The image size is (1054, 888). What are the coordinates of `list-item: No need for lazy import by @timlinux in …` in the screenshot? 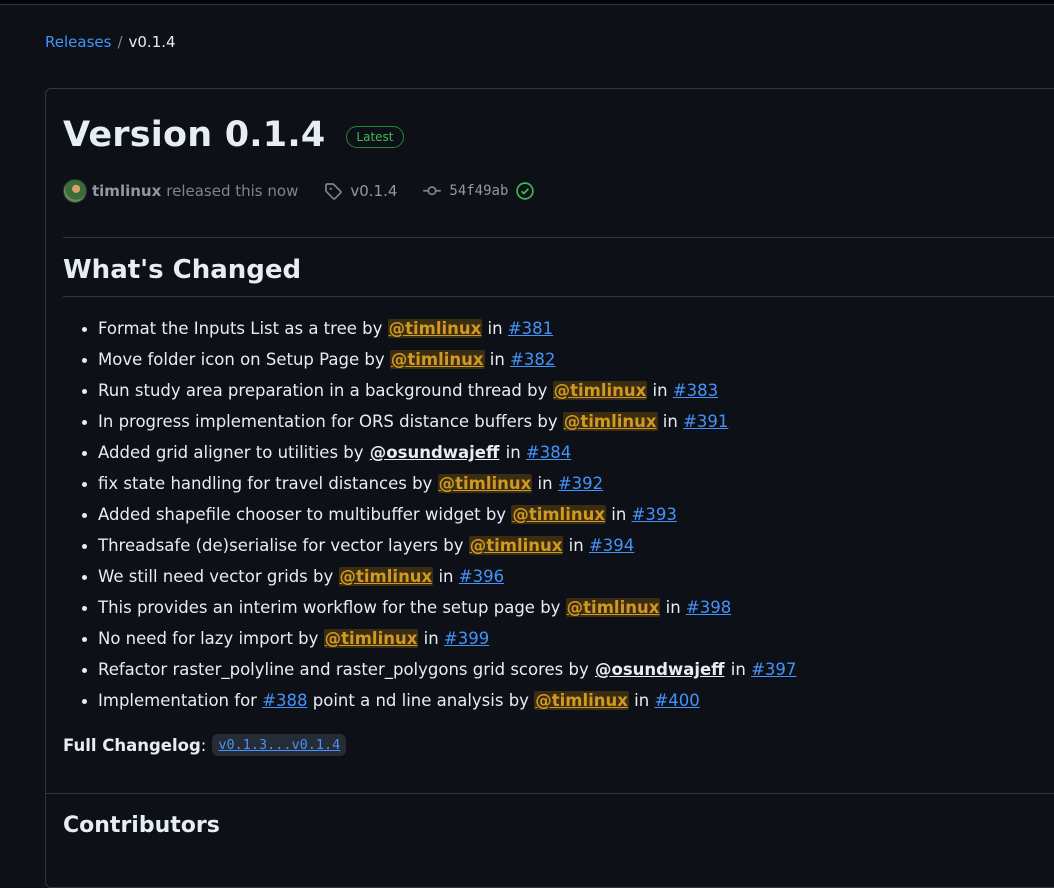 It's located at (438, 638).